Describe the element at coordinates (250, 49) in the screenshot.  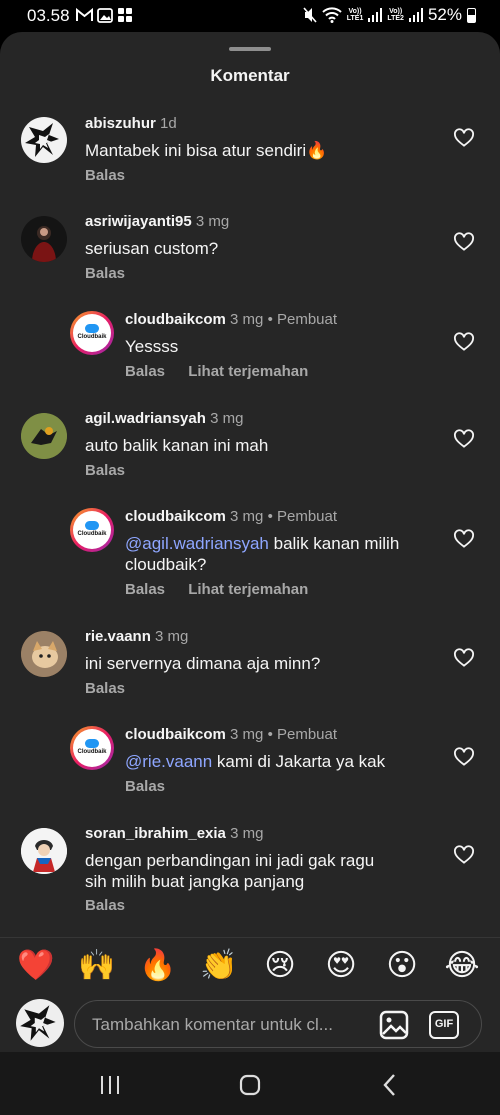
I see `sheet-drag-handle` at that location.